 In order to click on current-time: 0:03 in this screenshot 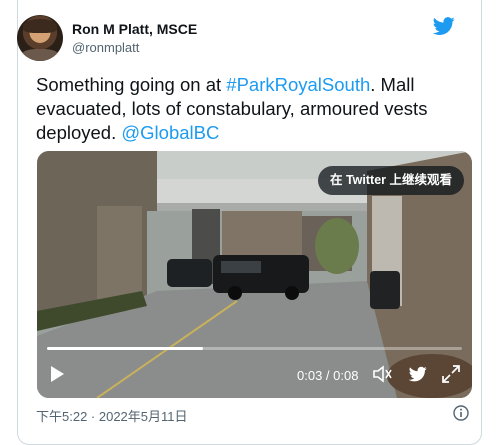, I will do `click(310, 375)`.